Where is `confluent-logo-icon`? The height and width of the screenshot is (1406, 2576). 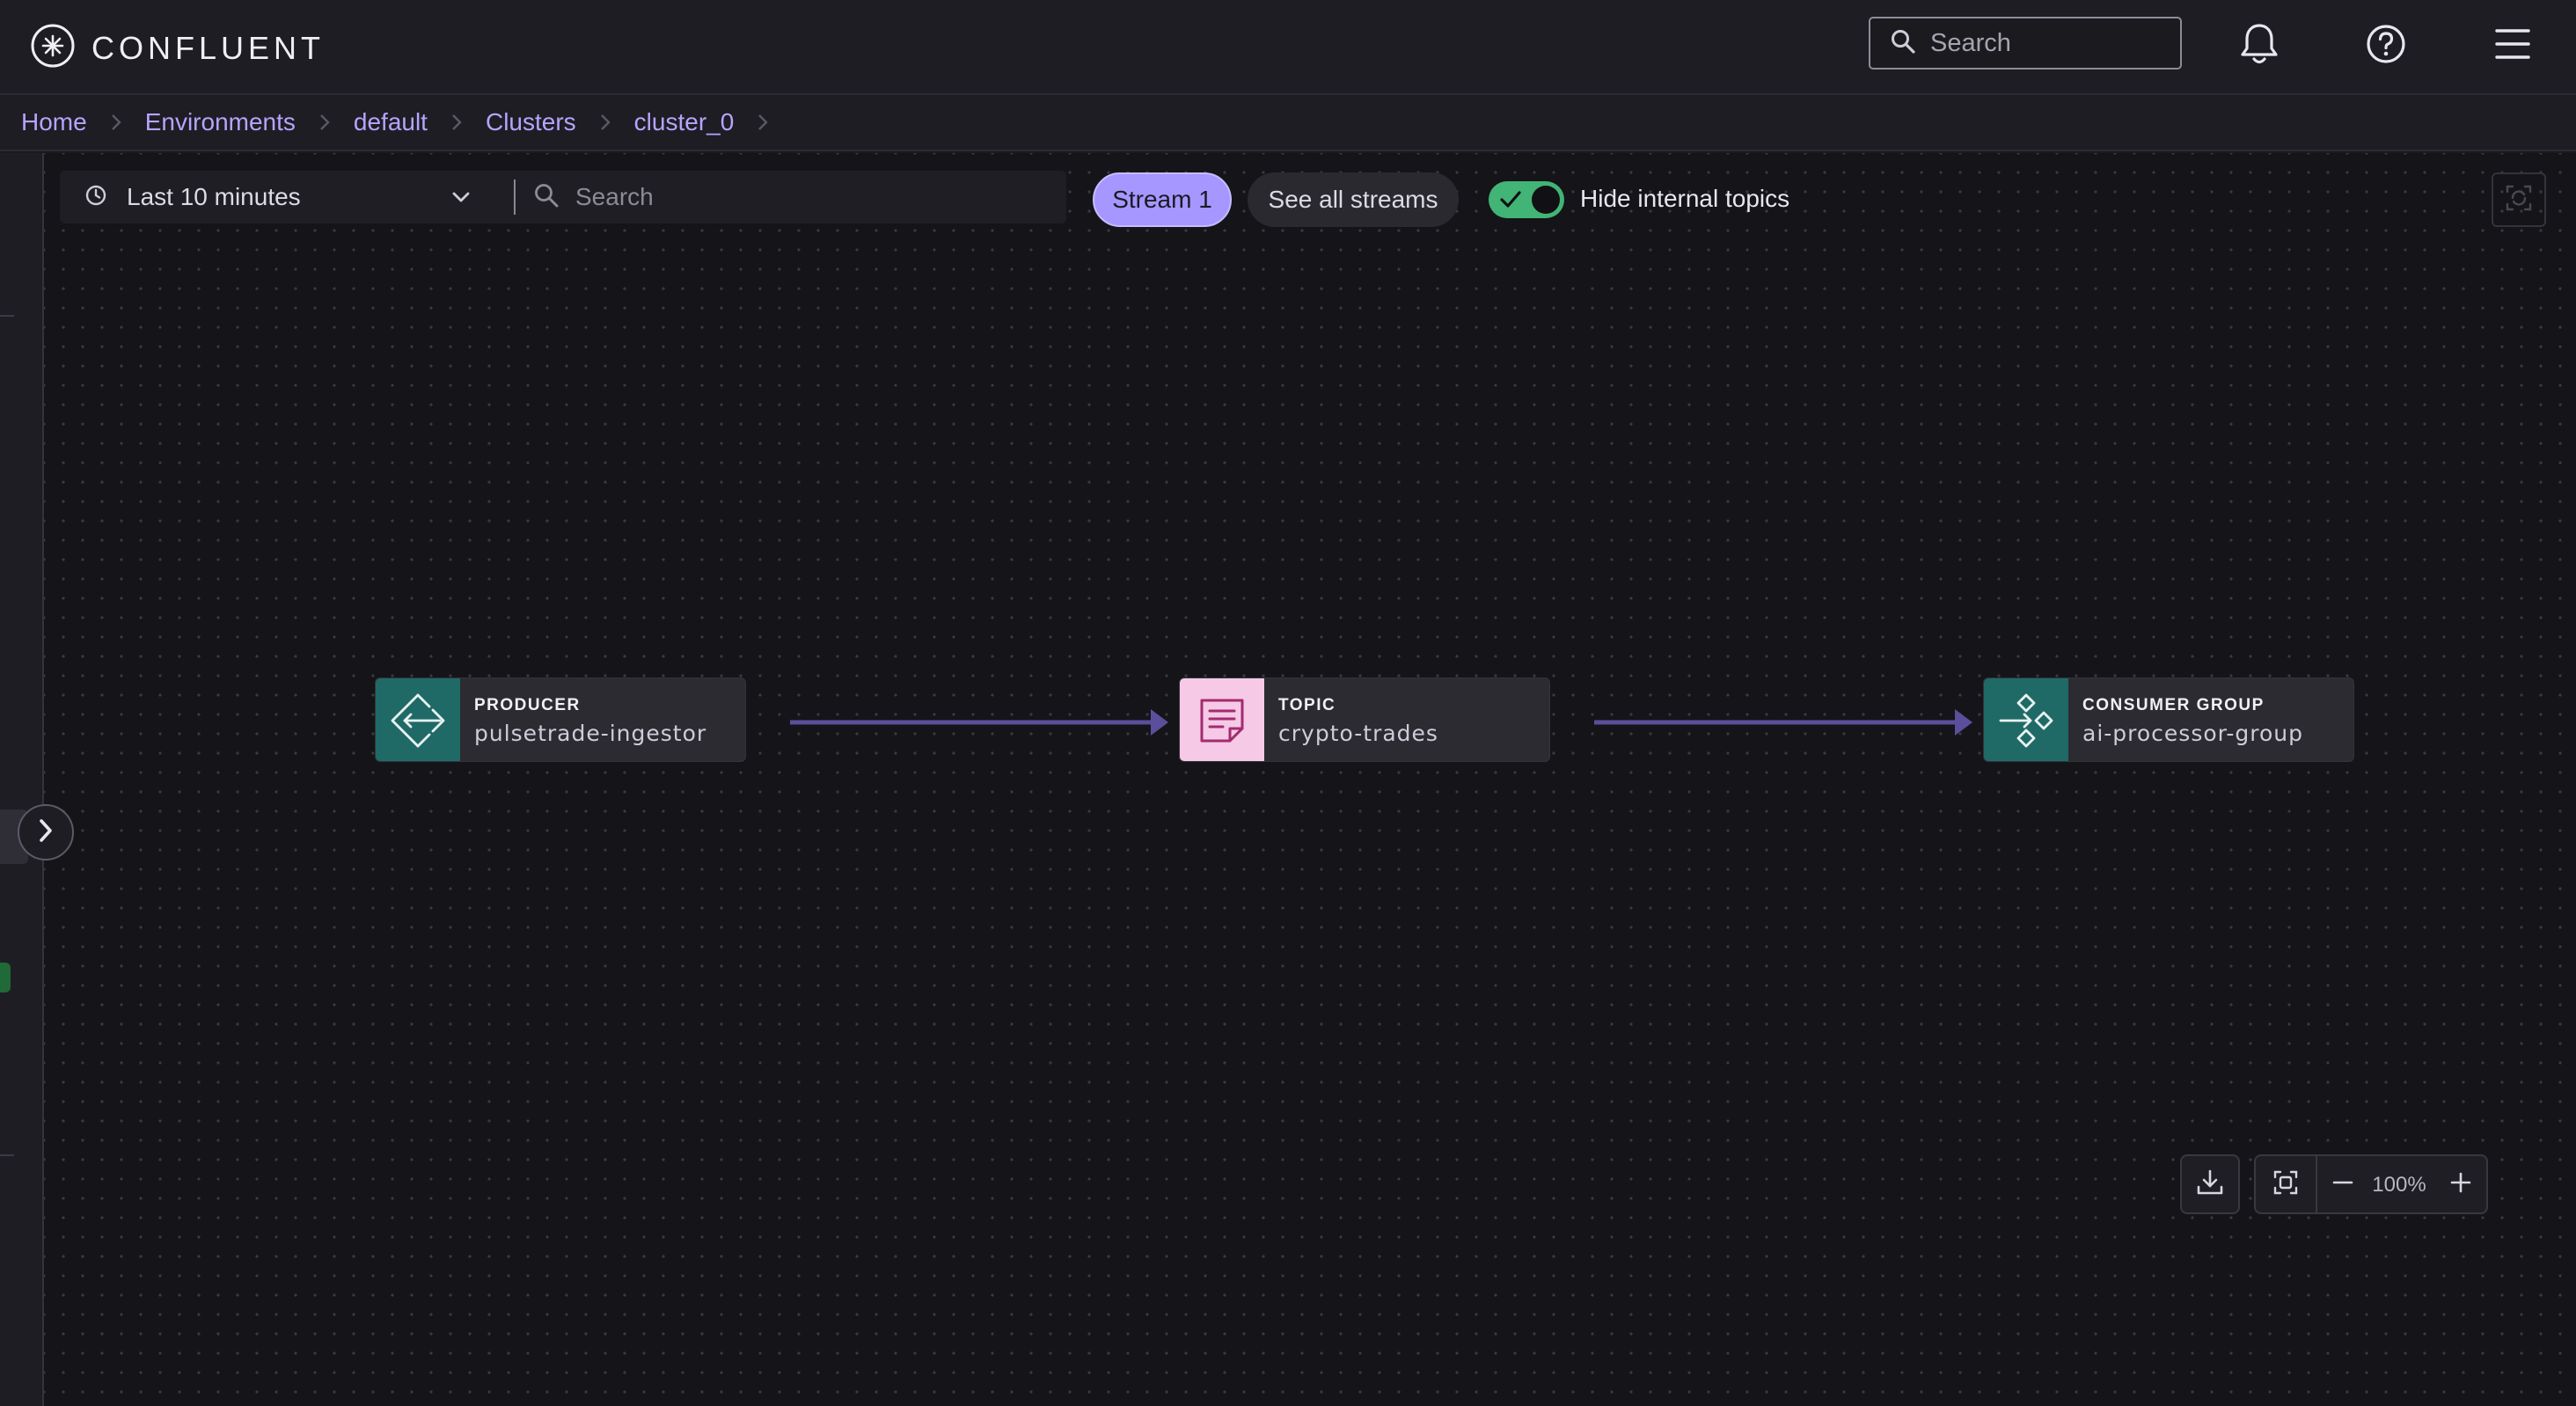
confluent-logo-icon is located at coordinates (53, 48).